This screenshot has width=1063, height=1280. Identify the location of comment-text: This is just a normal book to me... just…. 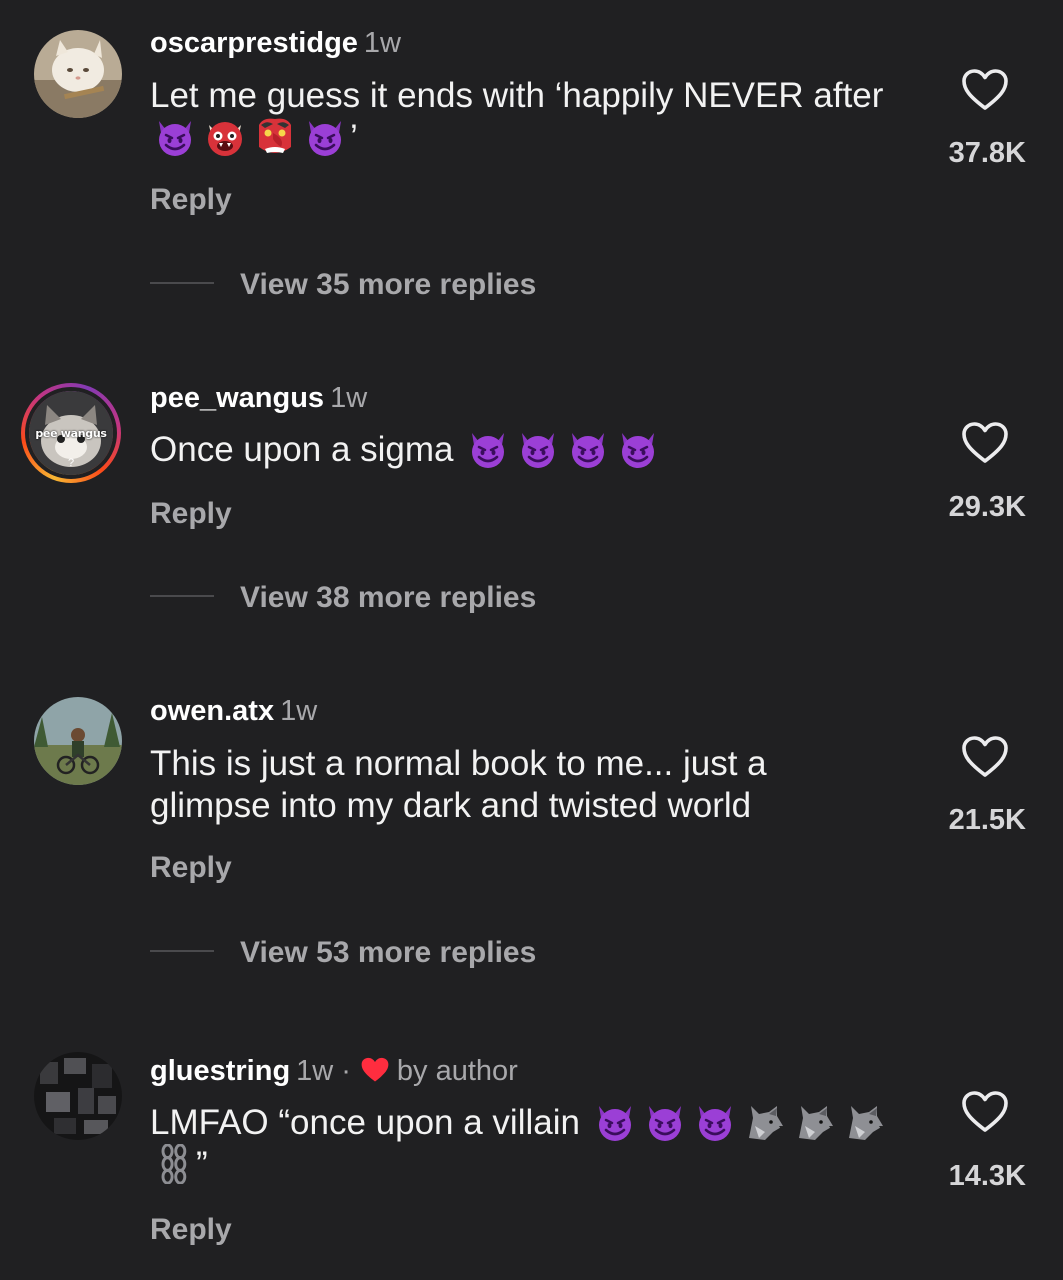
(458, 784).